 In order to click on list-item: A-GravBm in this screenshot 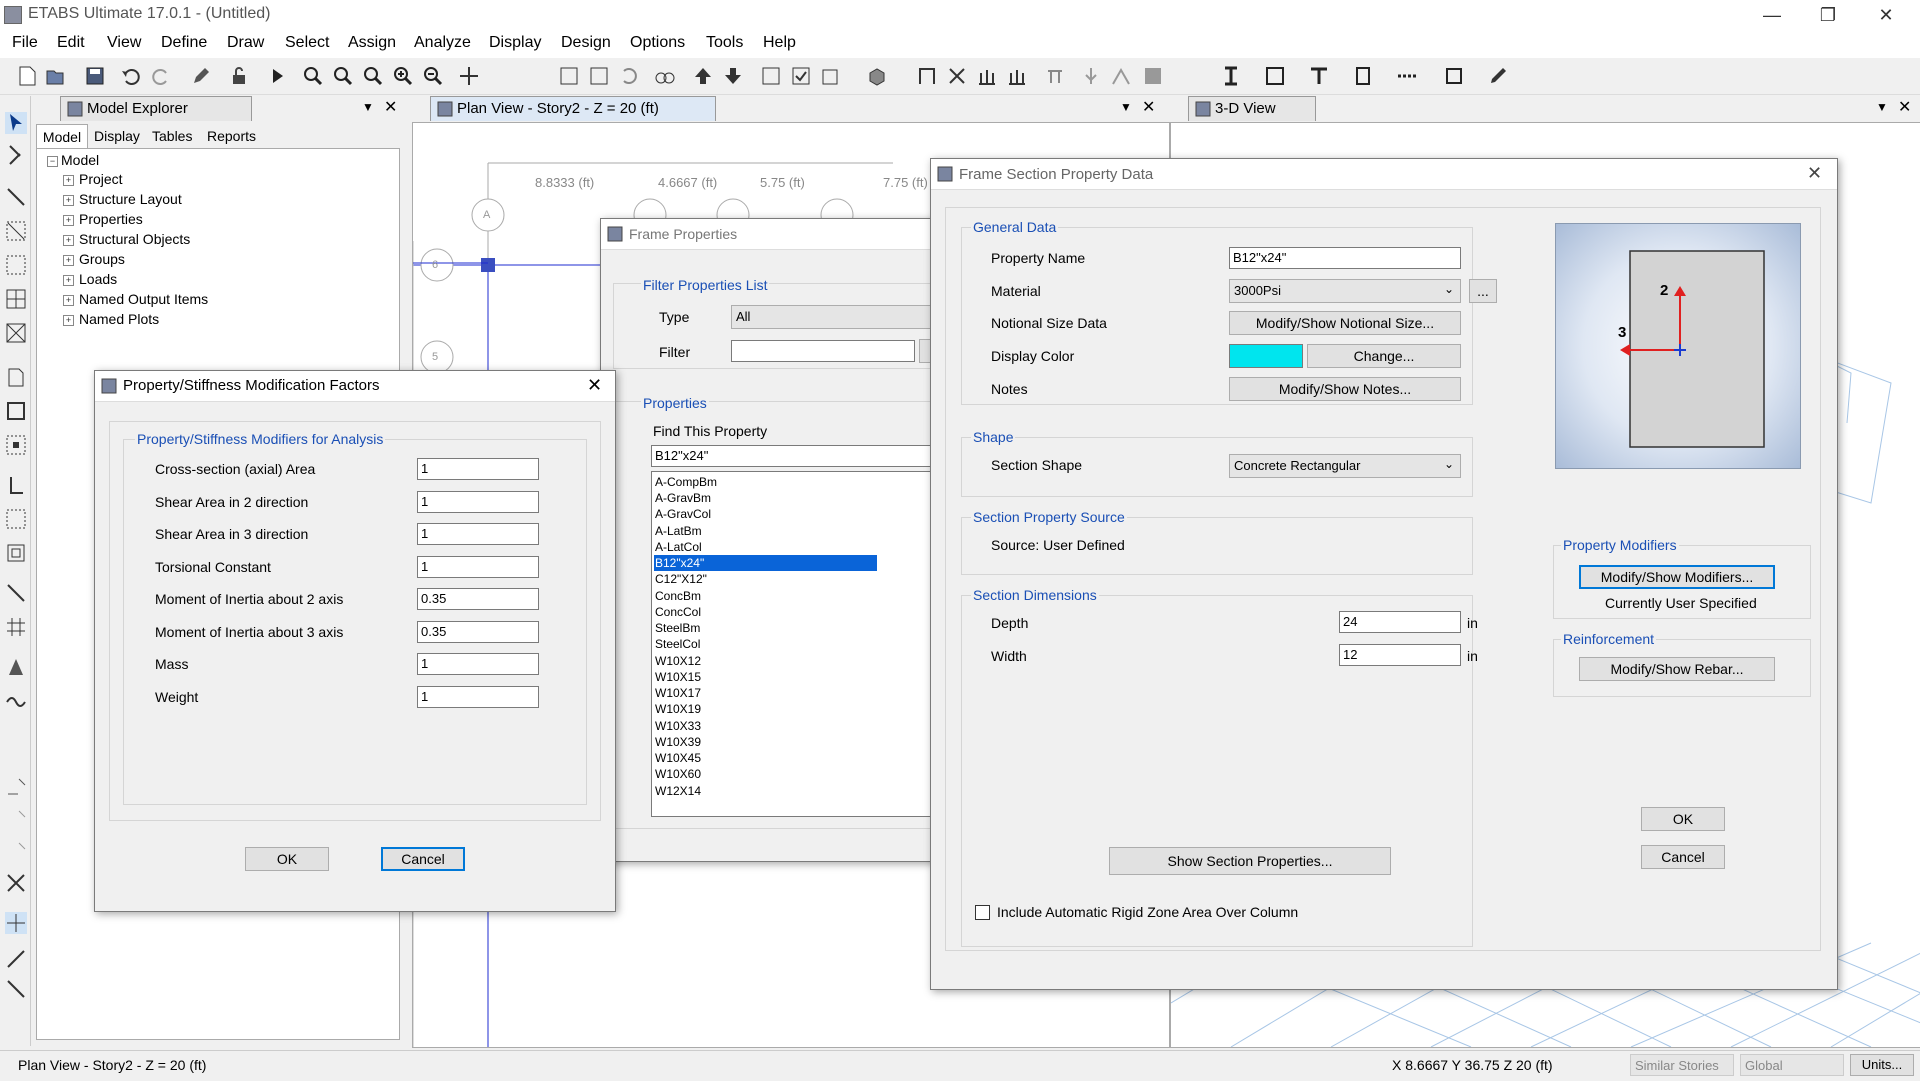, I will do `click(683, 498)`.